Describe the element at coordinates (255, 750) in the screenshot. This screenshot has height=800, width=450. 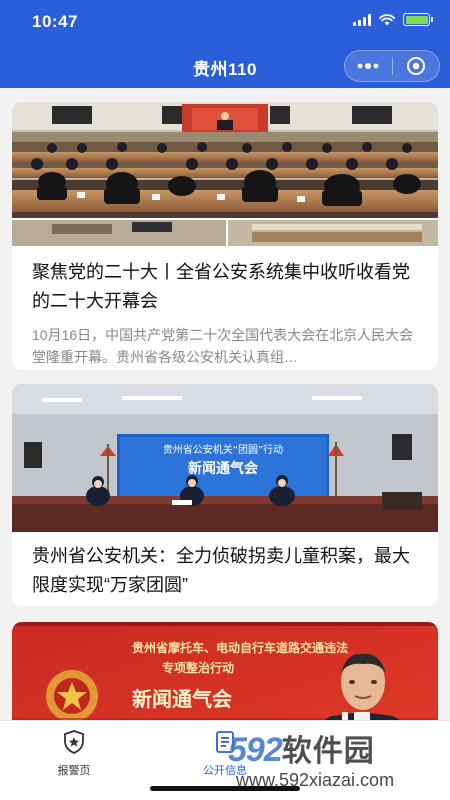
I see `watermark-digits: 592` at that location.